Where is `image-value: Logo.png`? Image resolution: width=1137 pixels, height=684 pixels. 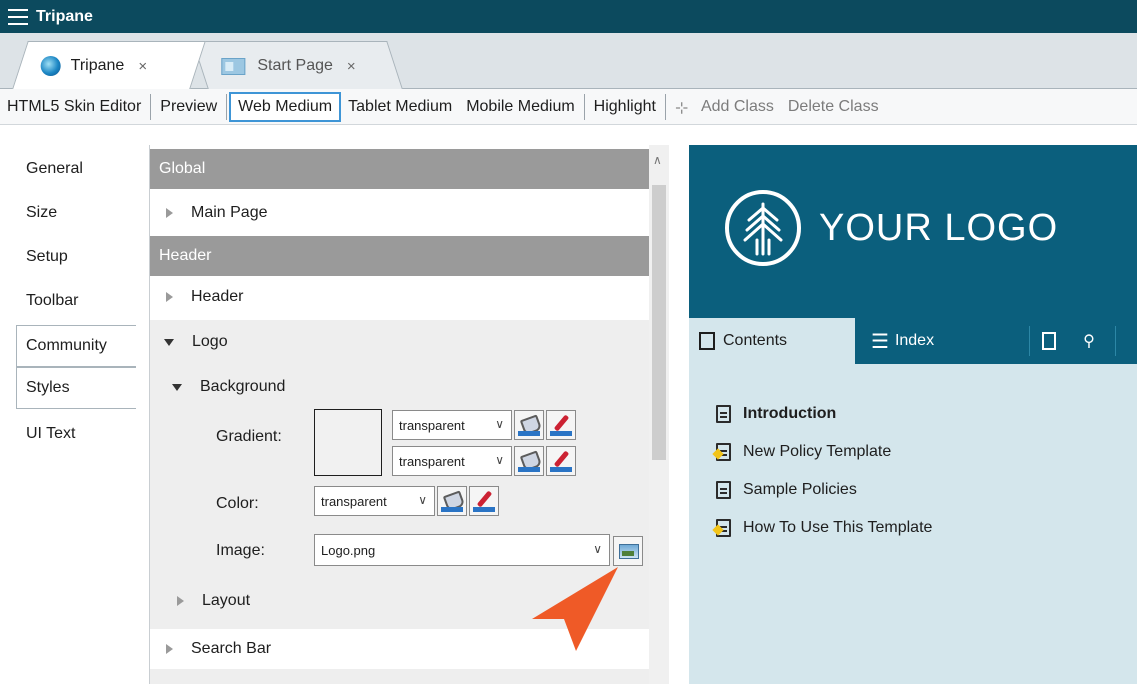 image-value: Logo.png is located at coordinates (348, 550).